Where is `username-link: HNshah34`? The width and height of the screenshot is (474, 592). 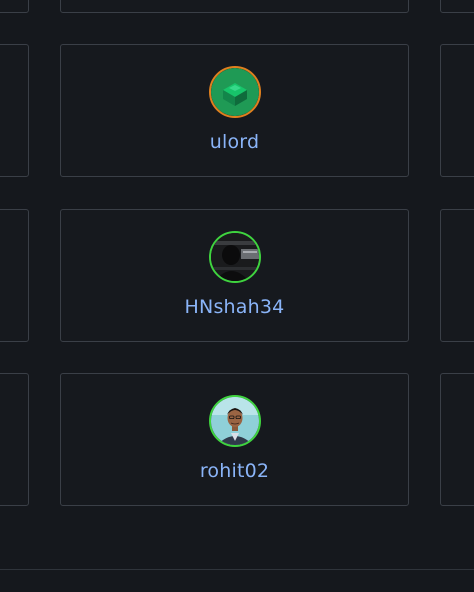
username-link: HNshah34 is located at coordinates (234, 307).